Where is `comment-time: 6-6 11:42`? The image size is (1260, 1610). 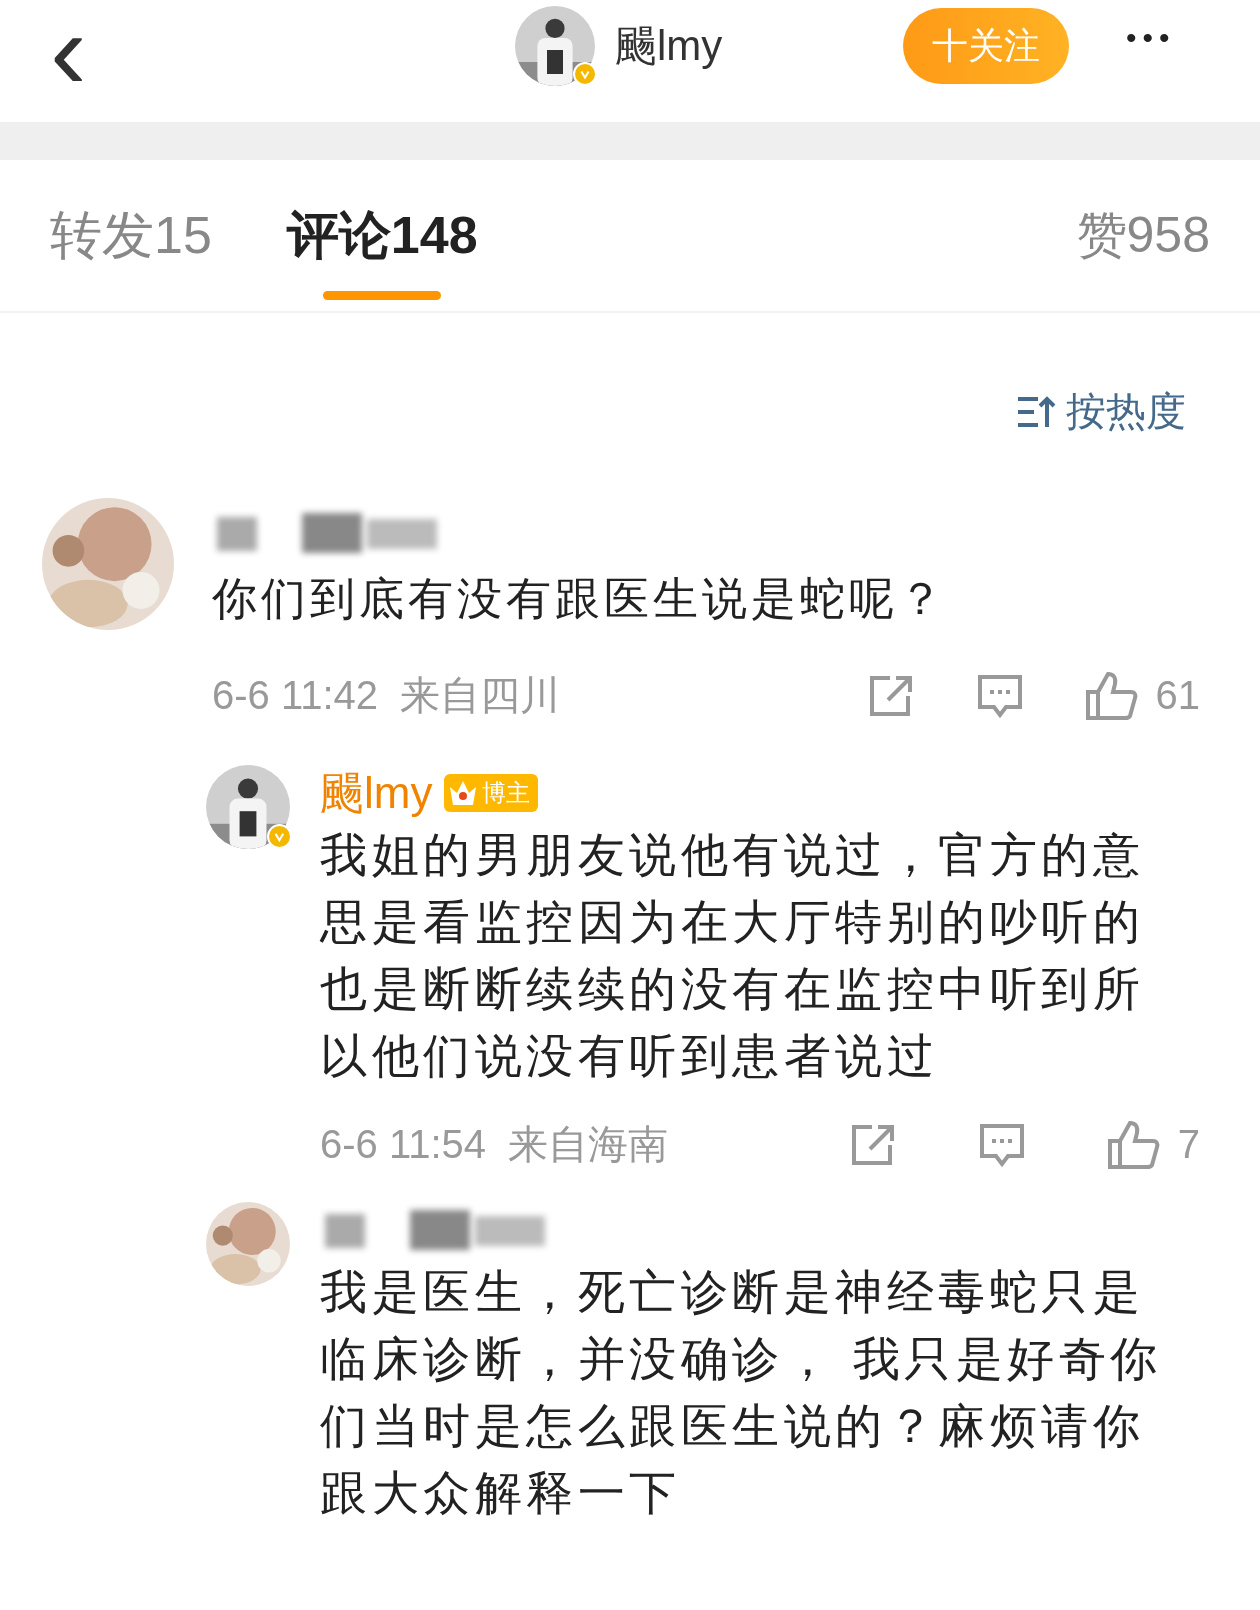 comment-time: 6-6 11:42 is located at coordinates (295, 695).